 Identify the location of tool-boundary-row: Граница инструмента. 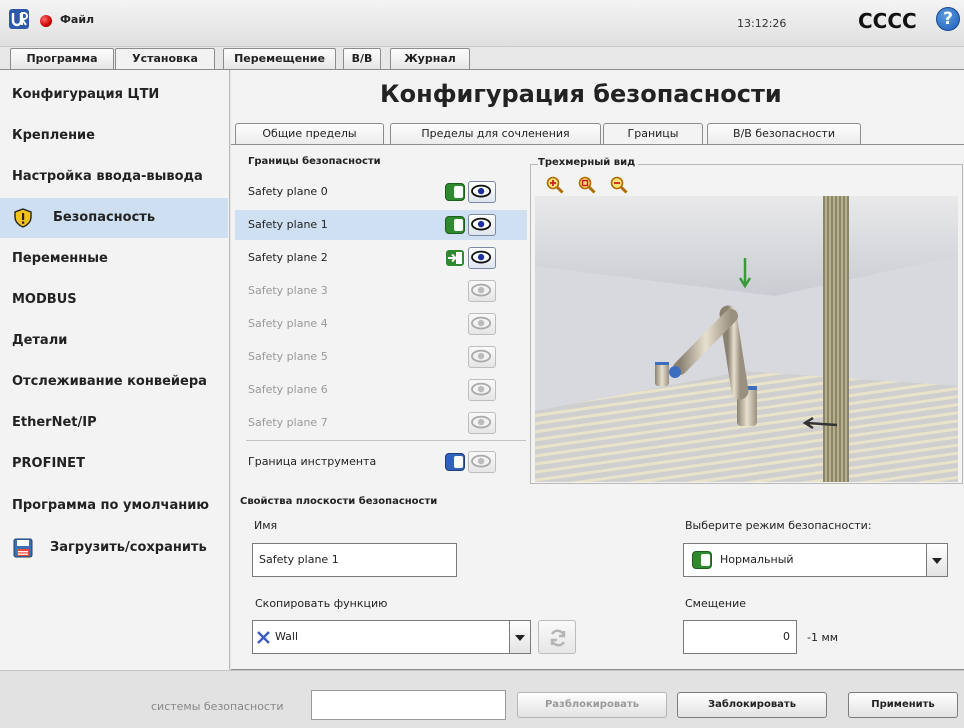
(381, 462).